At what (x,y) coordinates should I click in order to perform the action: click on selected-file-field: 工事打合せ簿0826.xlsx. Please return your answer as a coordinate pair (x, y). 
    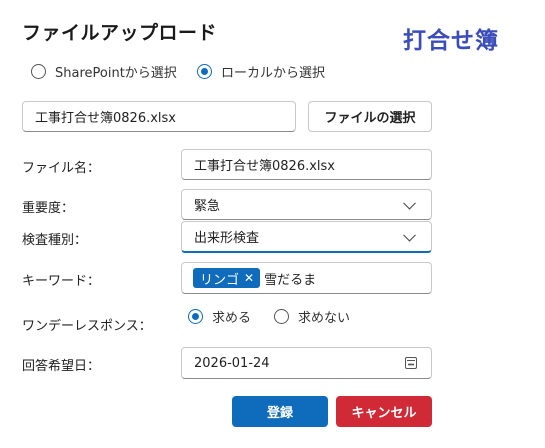
    Looking at the image, I should click on (159, 116).